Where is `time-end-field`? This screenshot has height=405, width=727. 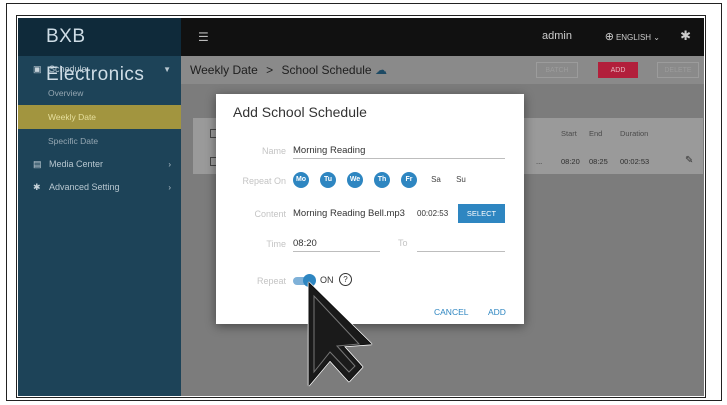 time-end-field is located at coordinates (461, 251).